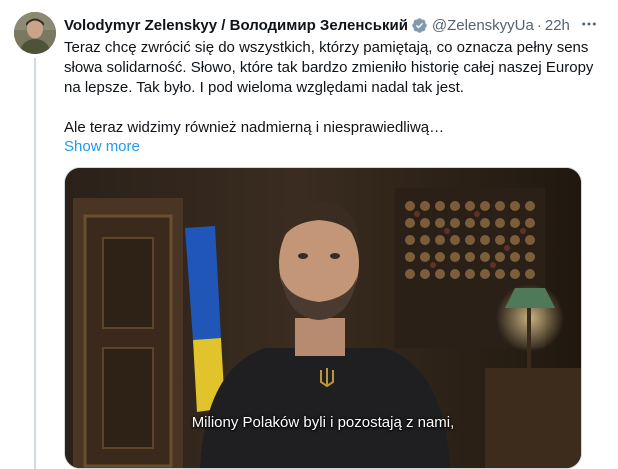  Describe the element at coordinates (35, 263) in the screenshot. I see `thread-line` at that location.